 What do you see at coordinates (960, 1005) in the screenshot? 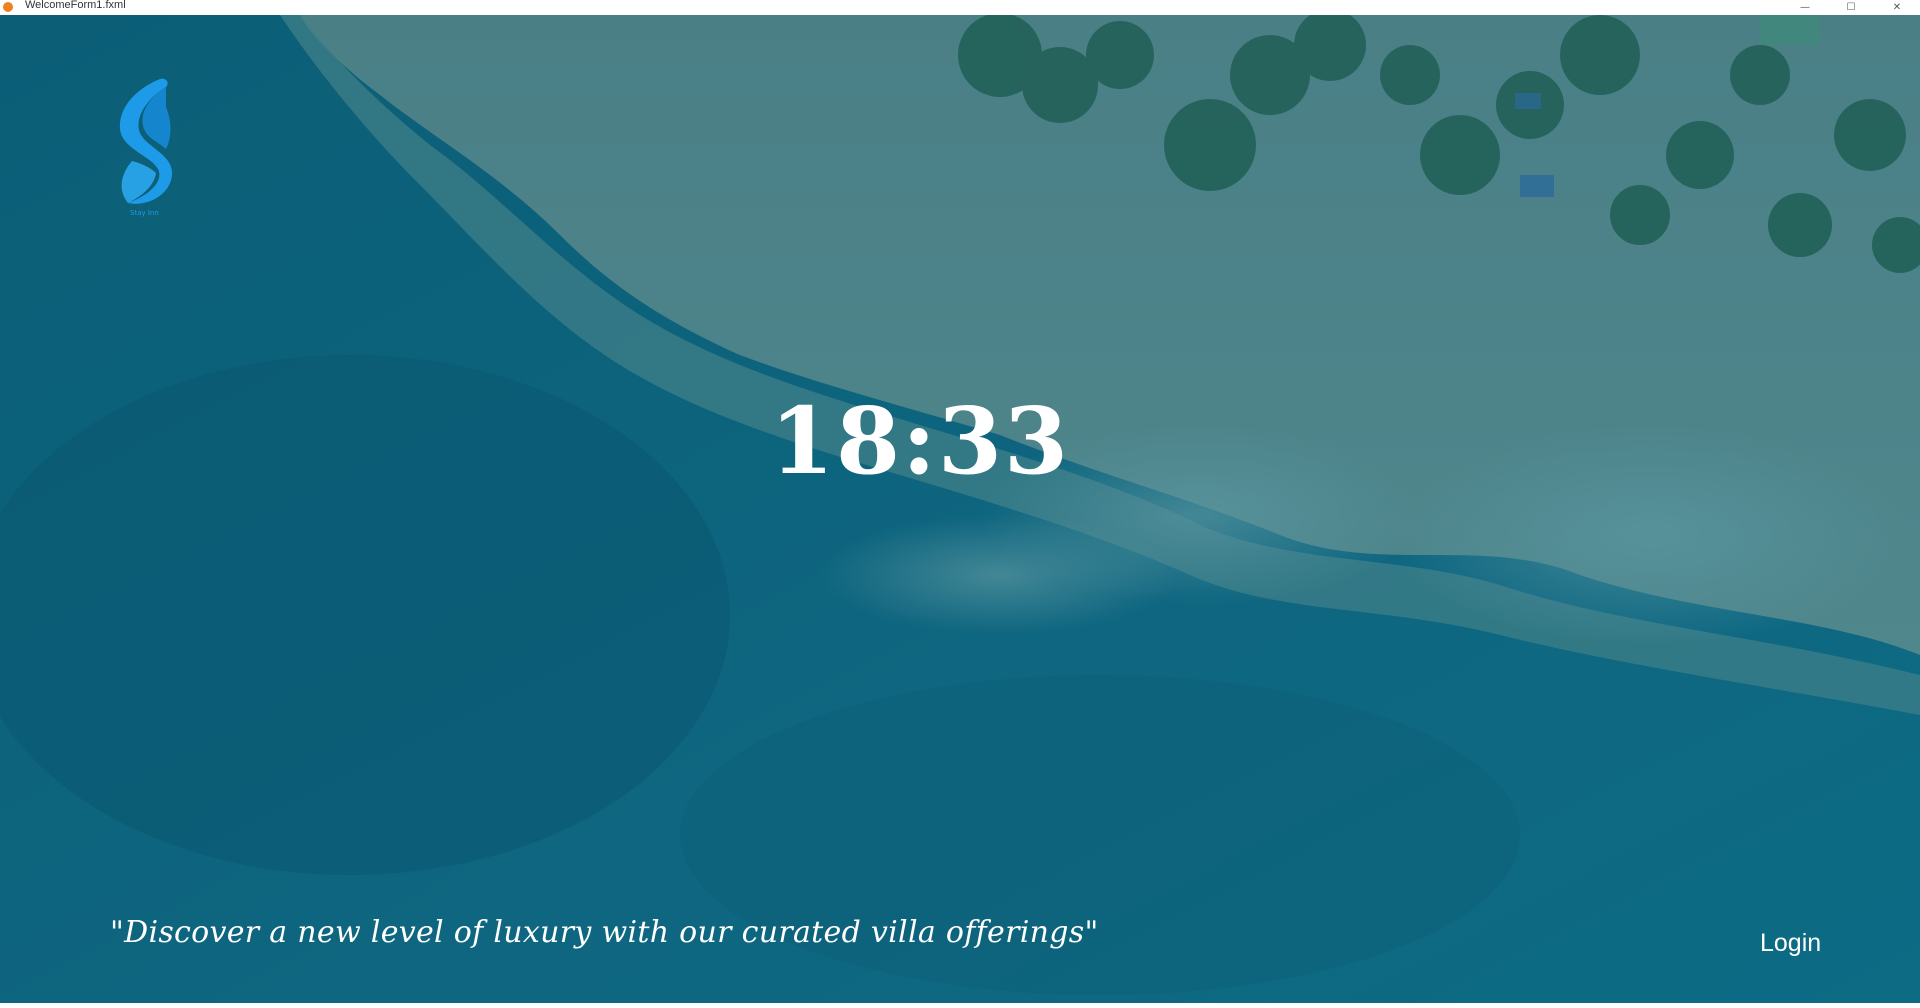
I see `window-bottom-edge` at bounding box center [960, 1005].